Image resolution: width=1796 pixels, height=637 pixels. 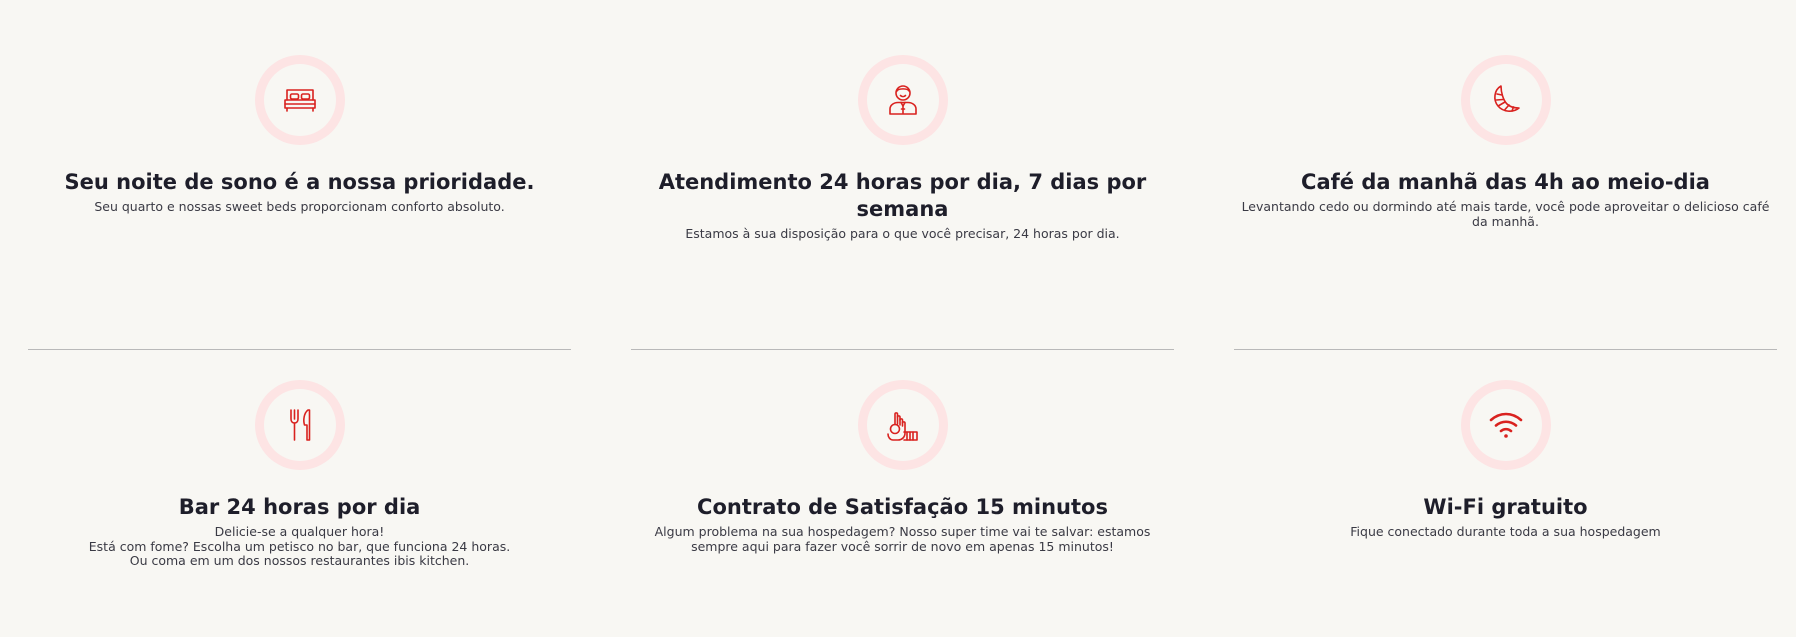 I want to click on fork-knife-icon, so click(x=299, y=425).